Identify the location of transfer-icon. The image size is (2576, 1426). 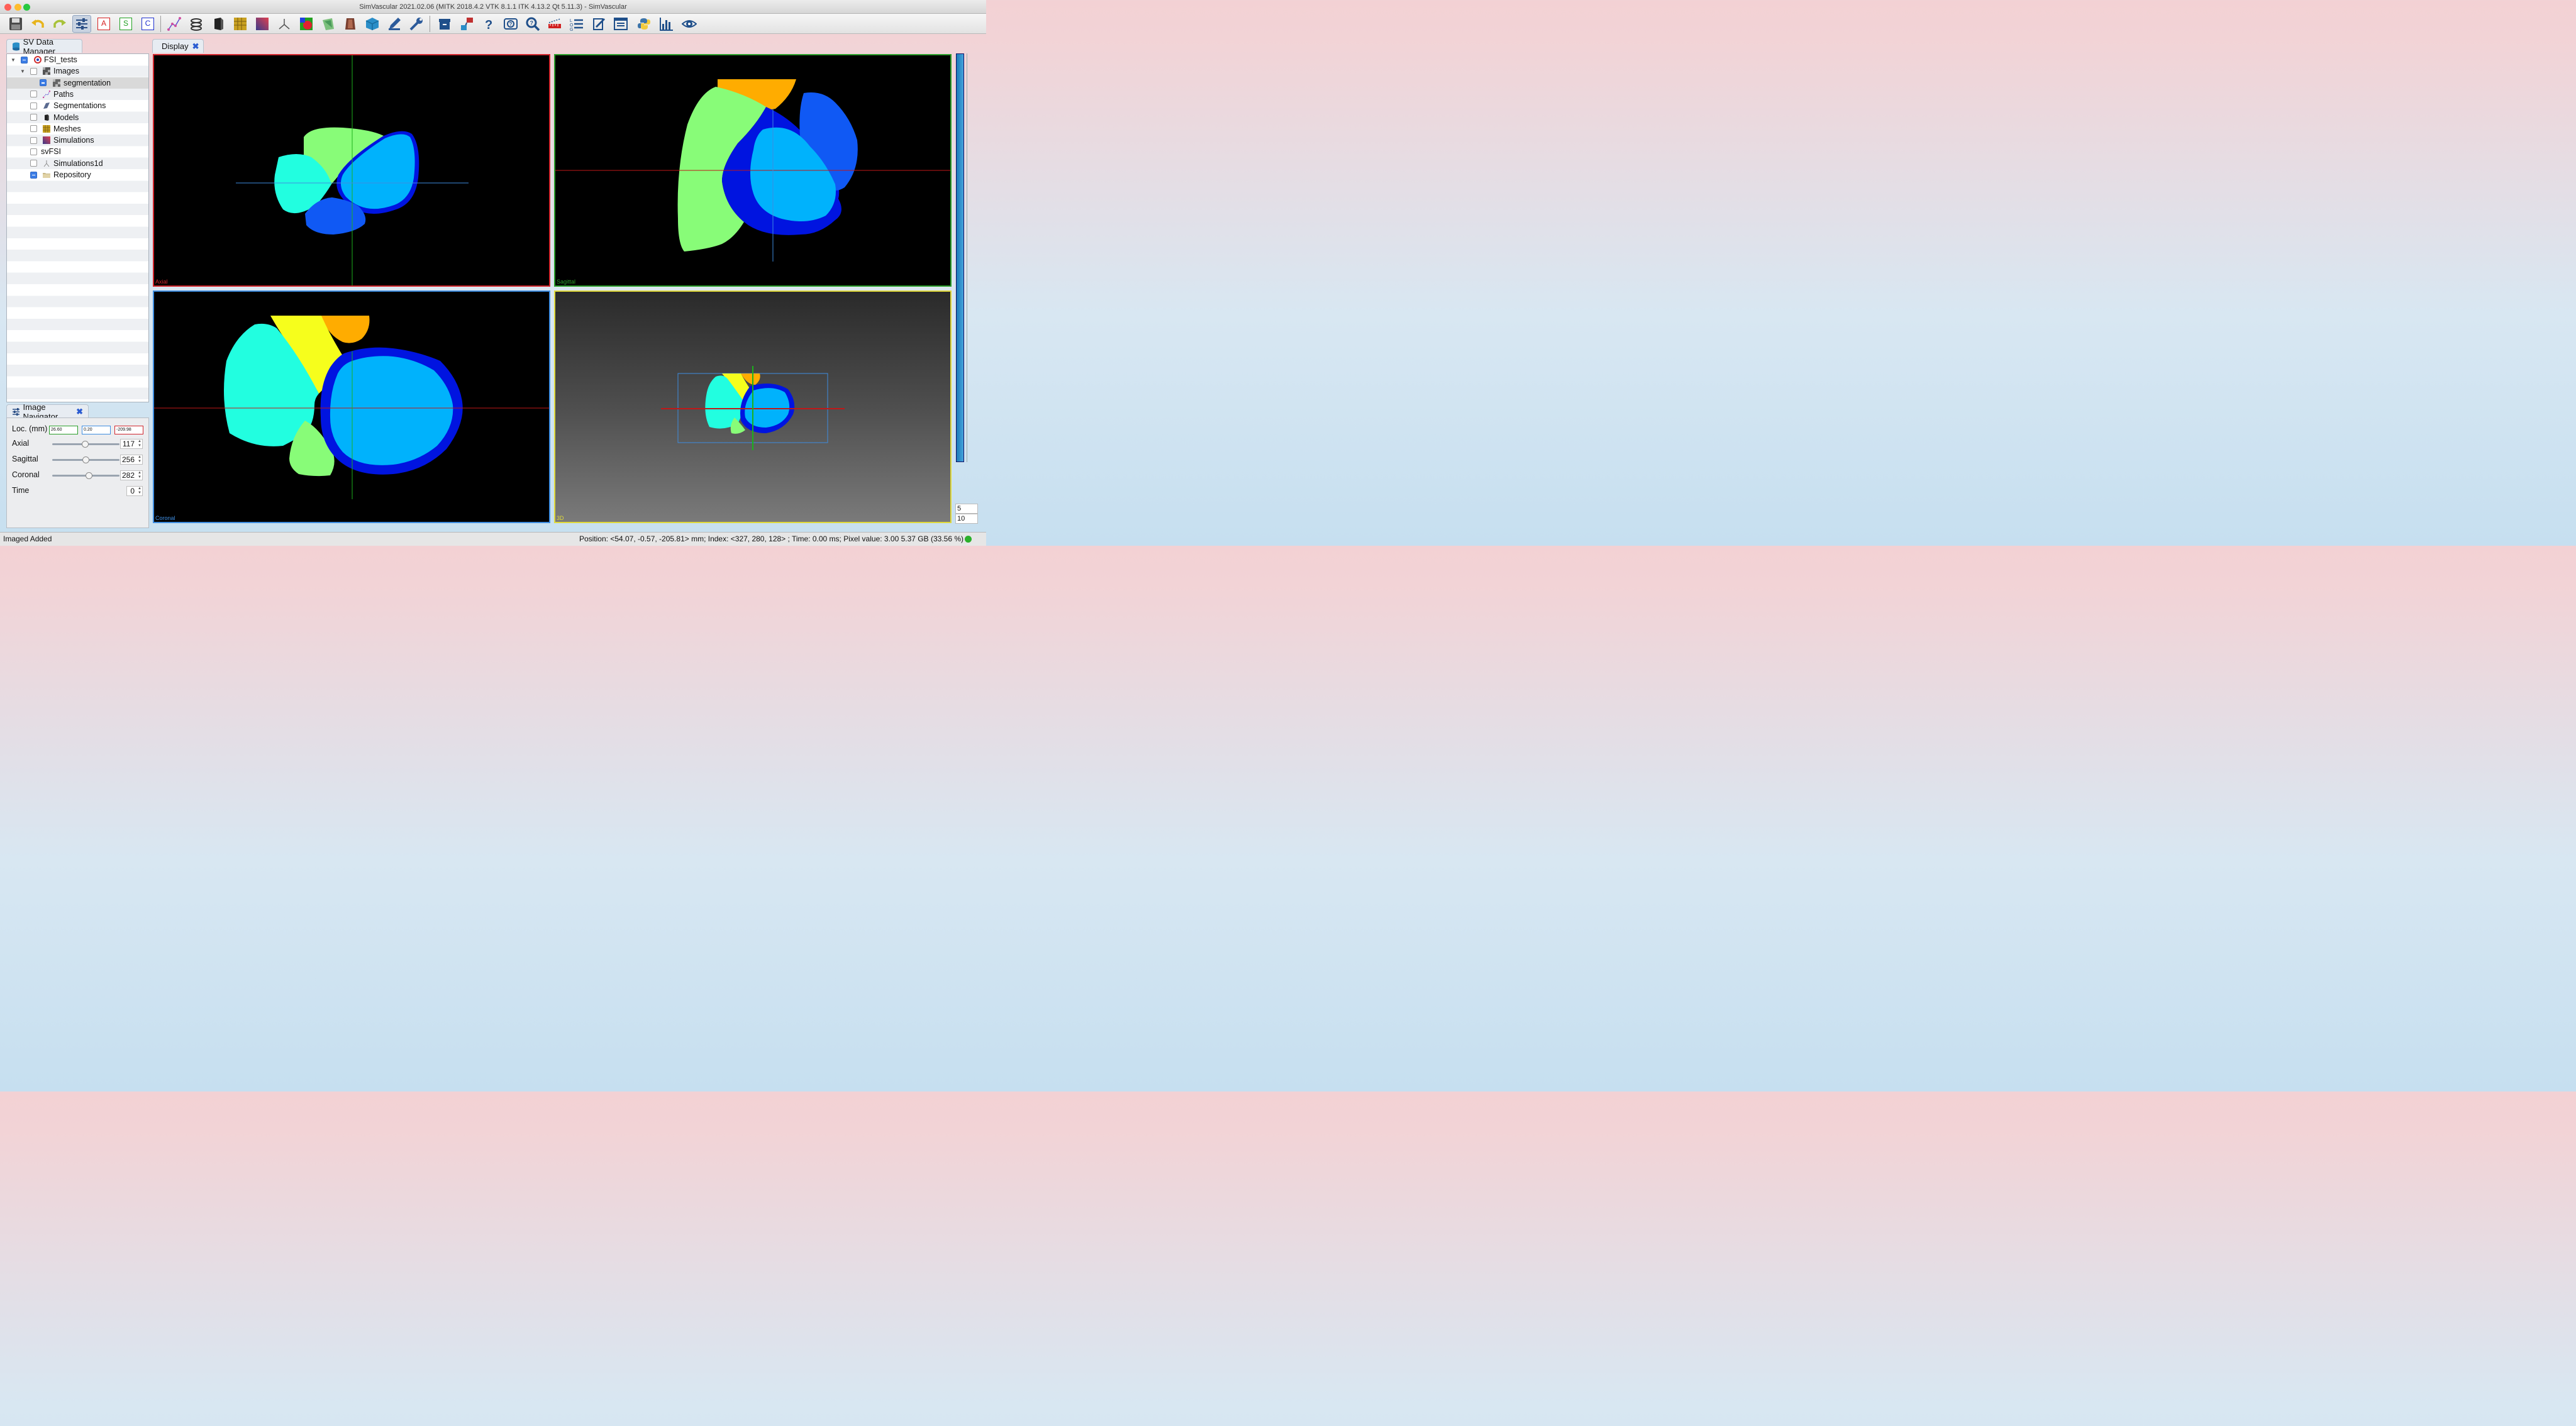
(466, 24).